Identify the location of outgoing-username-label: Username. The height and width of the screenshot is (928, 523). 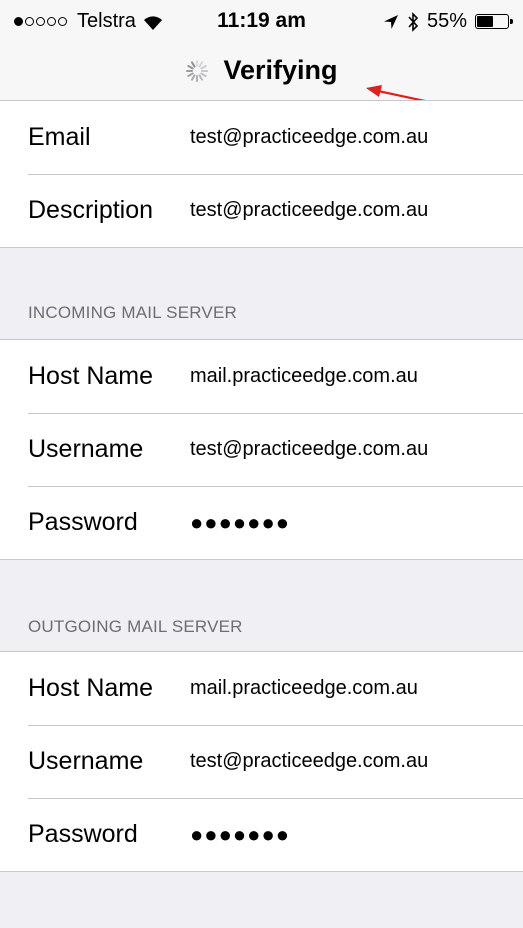
(86, 761).